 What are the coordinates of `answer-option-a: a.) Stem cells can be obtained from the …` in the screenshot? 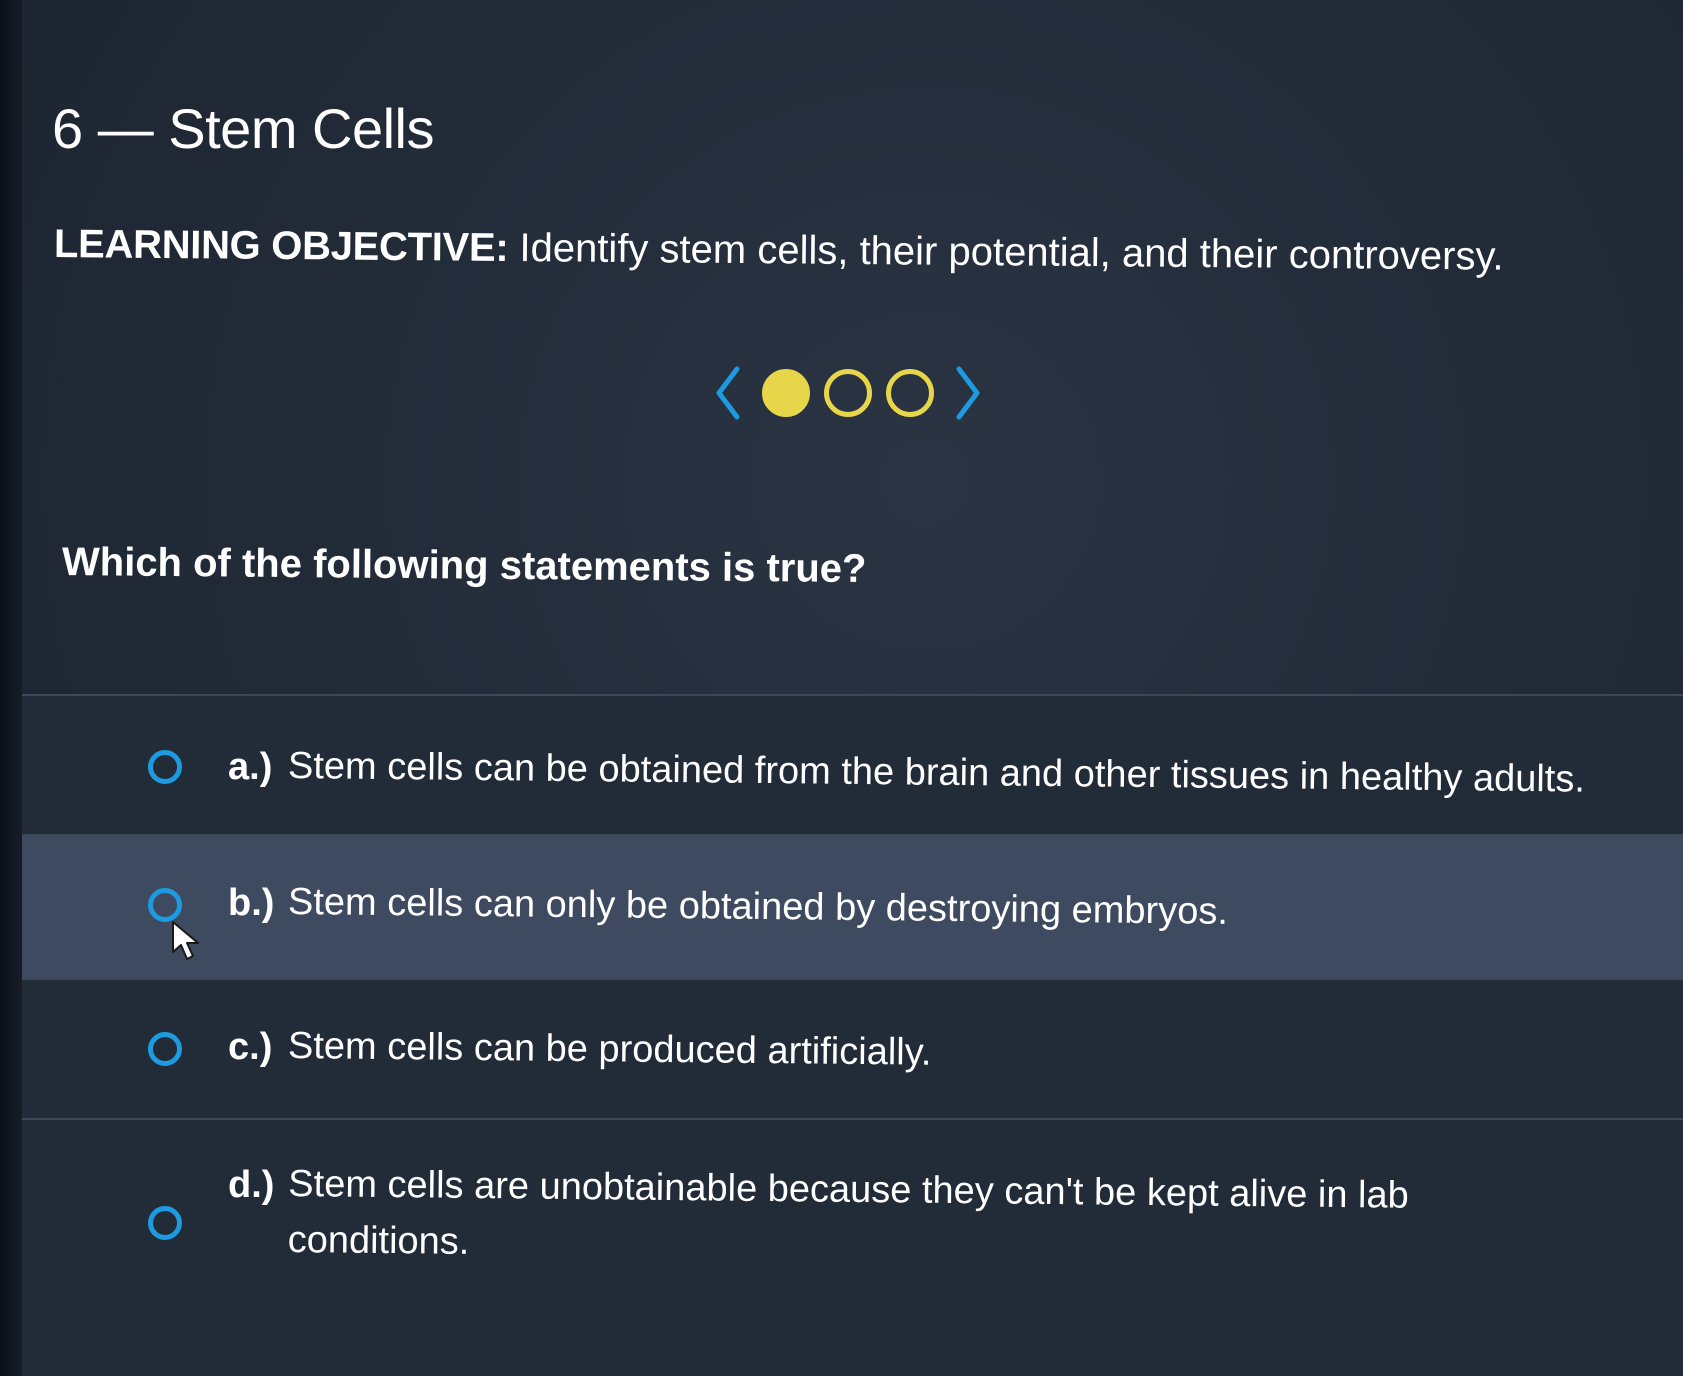 It's located at (852, 764).